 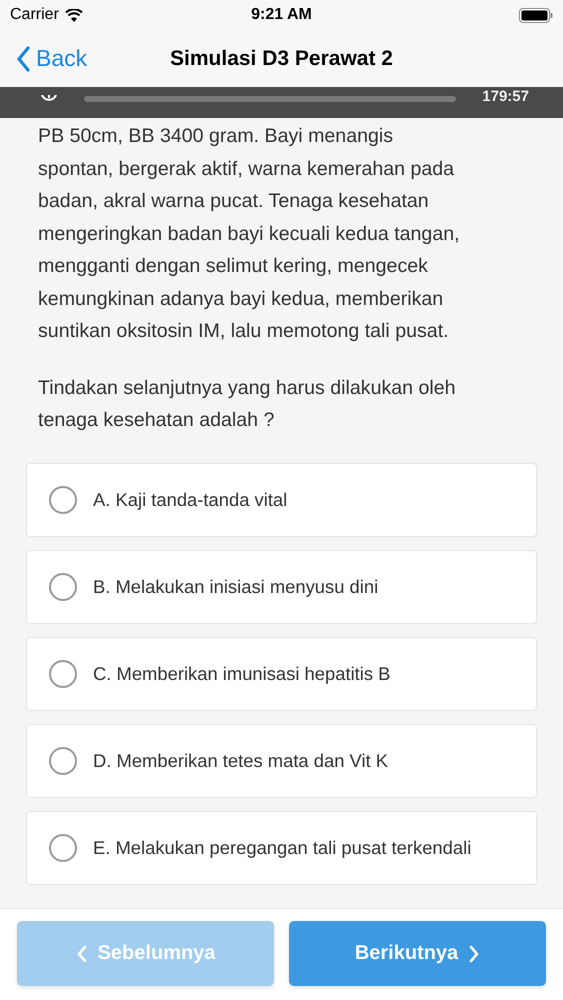 I want to click on answer-option: B. Melakukan inisiasi menyusu dini, so click(x=281, y=587).